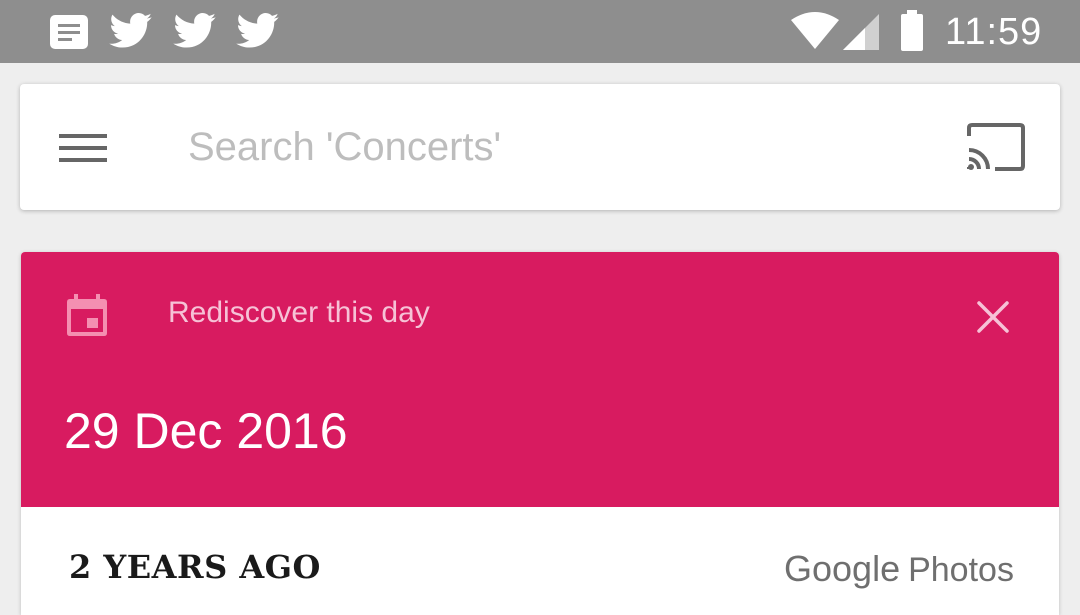 This screenshot has height=615, width=1080. I want to click on close-icon, so click(993, 317).